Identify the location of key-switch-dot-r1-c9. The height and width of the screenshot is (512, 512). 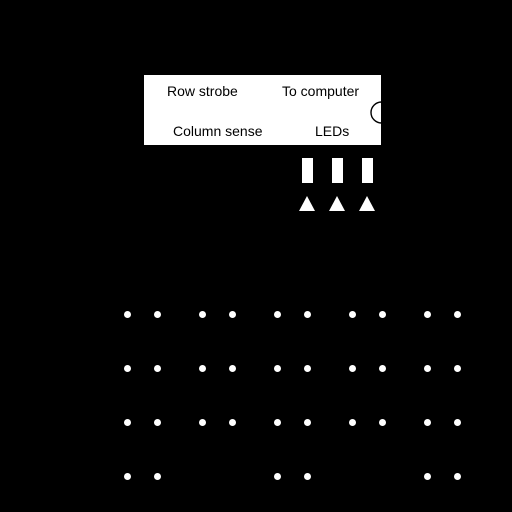
(427, 314).